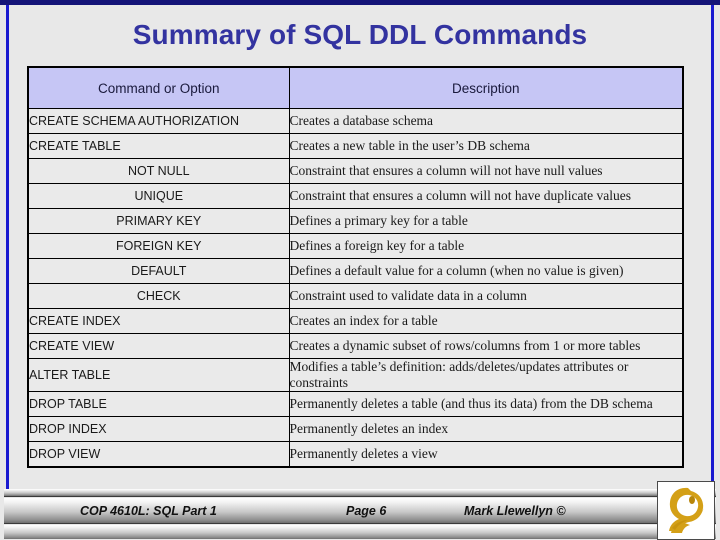 This screenshot has height=540, width=720. I want to click on table-row: CREATE INDEX Creates an index for a table, so click(355, 321).